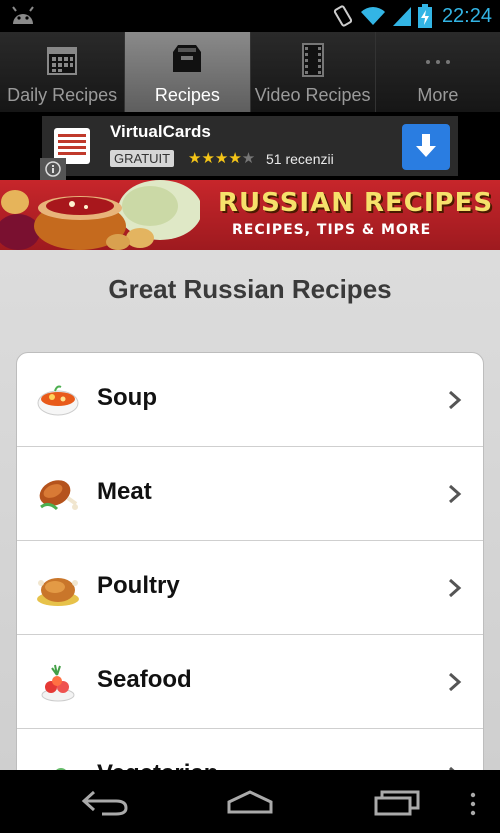 The height and width of the screenshot is (833, 500). Describe the element at coordinates (160, 131) in the screenshot. I see `ad-title: VirtualCards` at that location.